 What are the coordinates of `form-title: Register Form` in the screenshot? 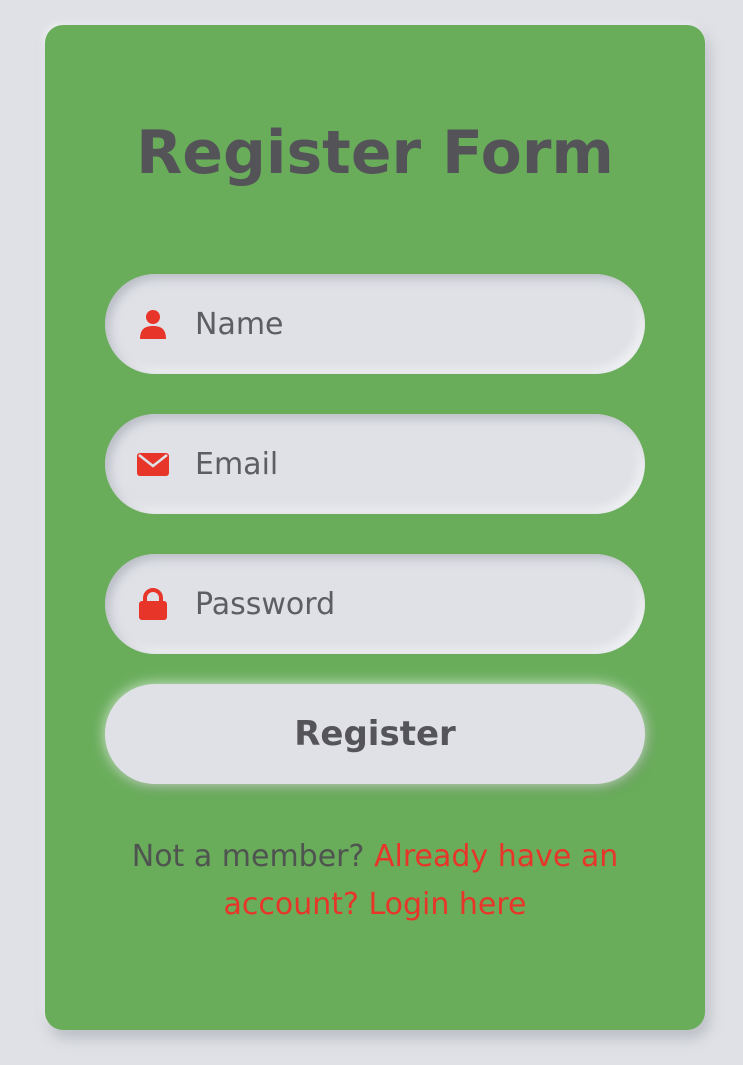 It's located at (375, 153).